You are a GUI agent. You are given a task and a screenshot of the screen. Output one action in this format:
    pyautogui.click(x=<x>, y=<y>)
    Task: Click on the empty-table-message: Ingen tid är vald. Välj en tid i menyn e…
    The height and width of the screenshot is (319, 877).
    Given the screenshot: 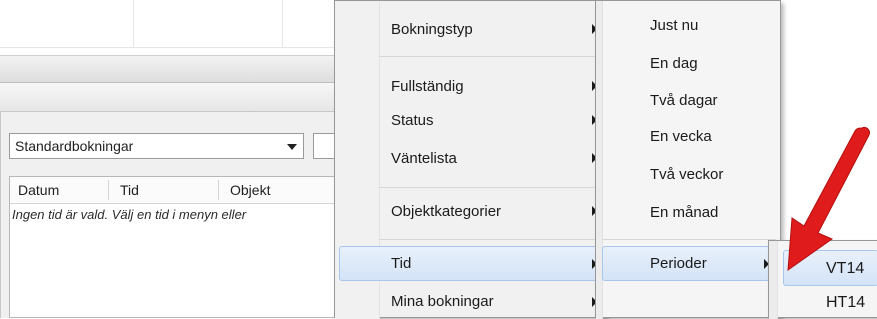 What is the action you would take?
    pyautogui.click(x=129, y=214)
    